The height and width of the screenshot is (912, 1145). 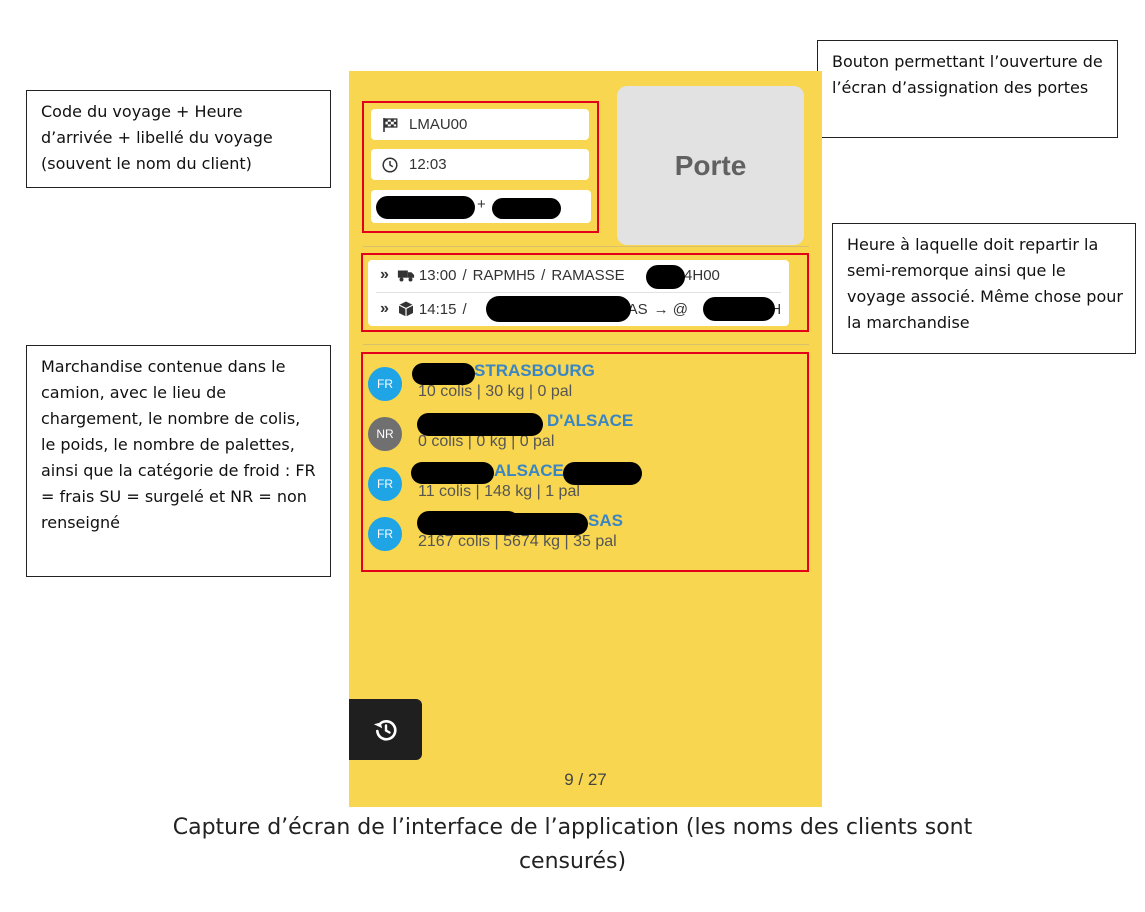 I want to click on highlight-frame-departure, so click(x=585, y=292).